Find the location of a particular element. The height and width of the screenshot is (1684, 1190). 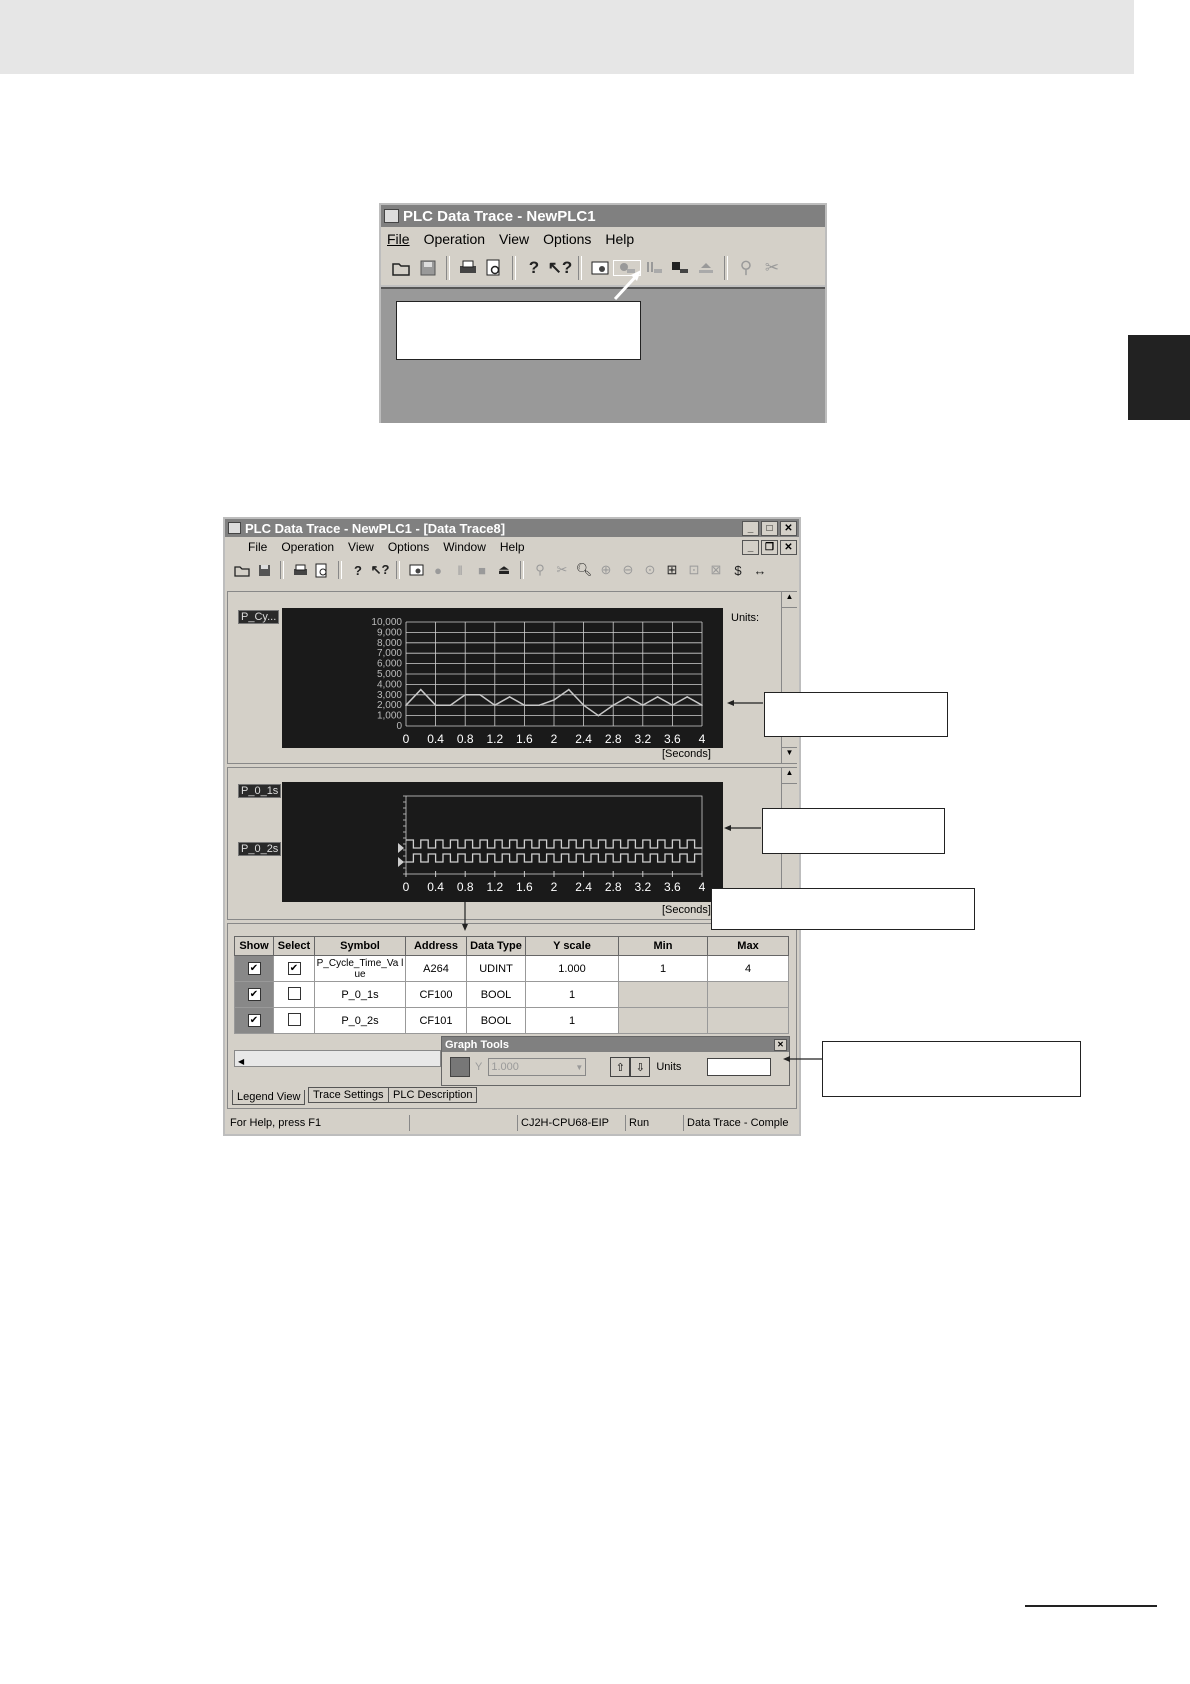

legend-callout-box is located at coordinates (843, 909).